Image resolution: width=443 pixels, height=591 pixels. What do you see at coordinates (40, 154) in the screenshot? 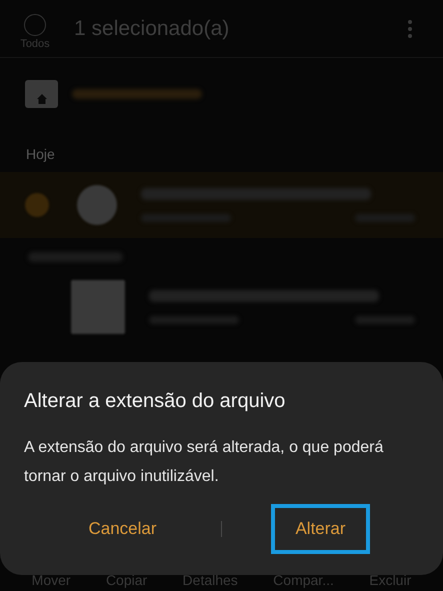
I see `section-title: Hoje` at bounding box center [40, 154].